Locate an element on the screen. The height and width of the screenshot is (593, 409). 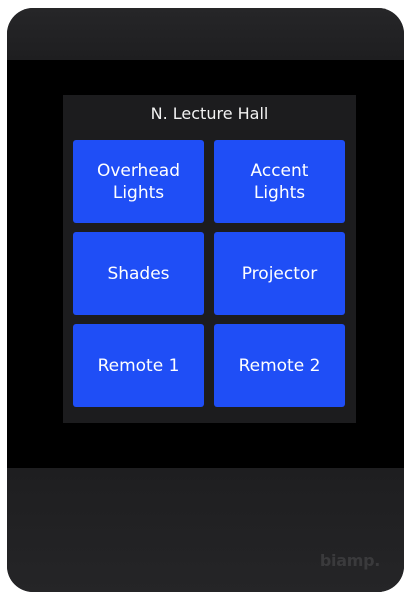
accent-lights-button: Accent Lights is located at coordinates (279, 181).